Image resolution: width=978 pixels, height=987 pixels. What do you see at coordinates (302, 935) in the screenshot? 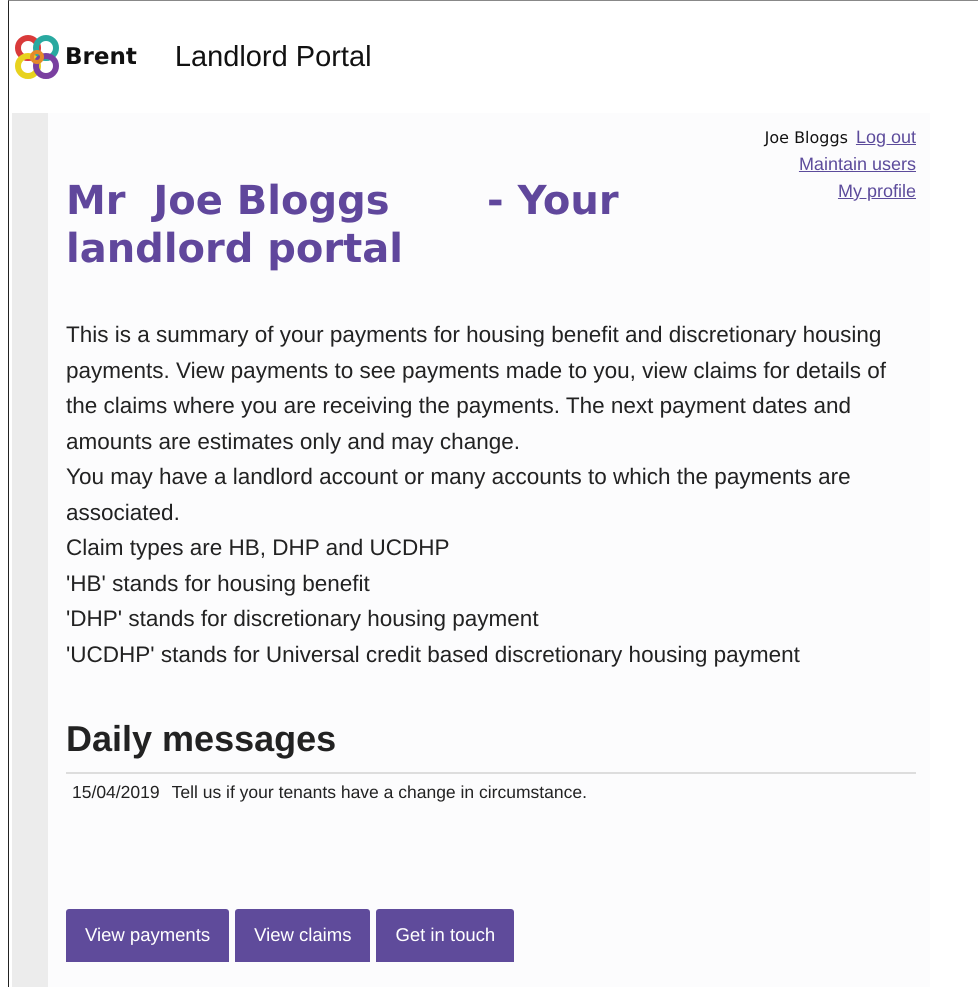
I see `nav-button: View claims` at bounding box center [302, 935].